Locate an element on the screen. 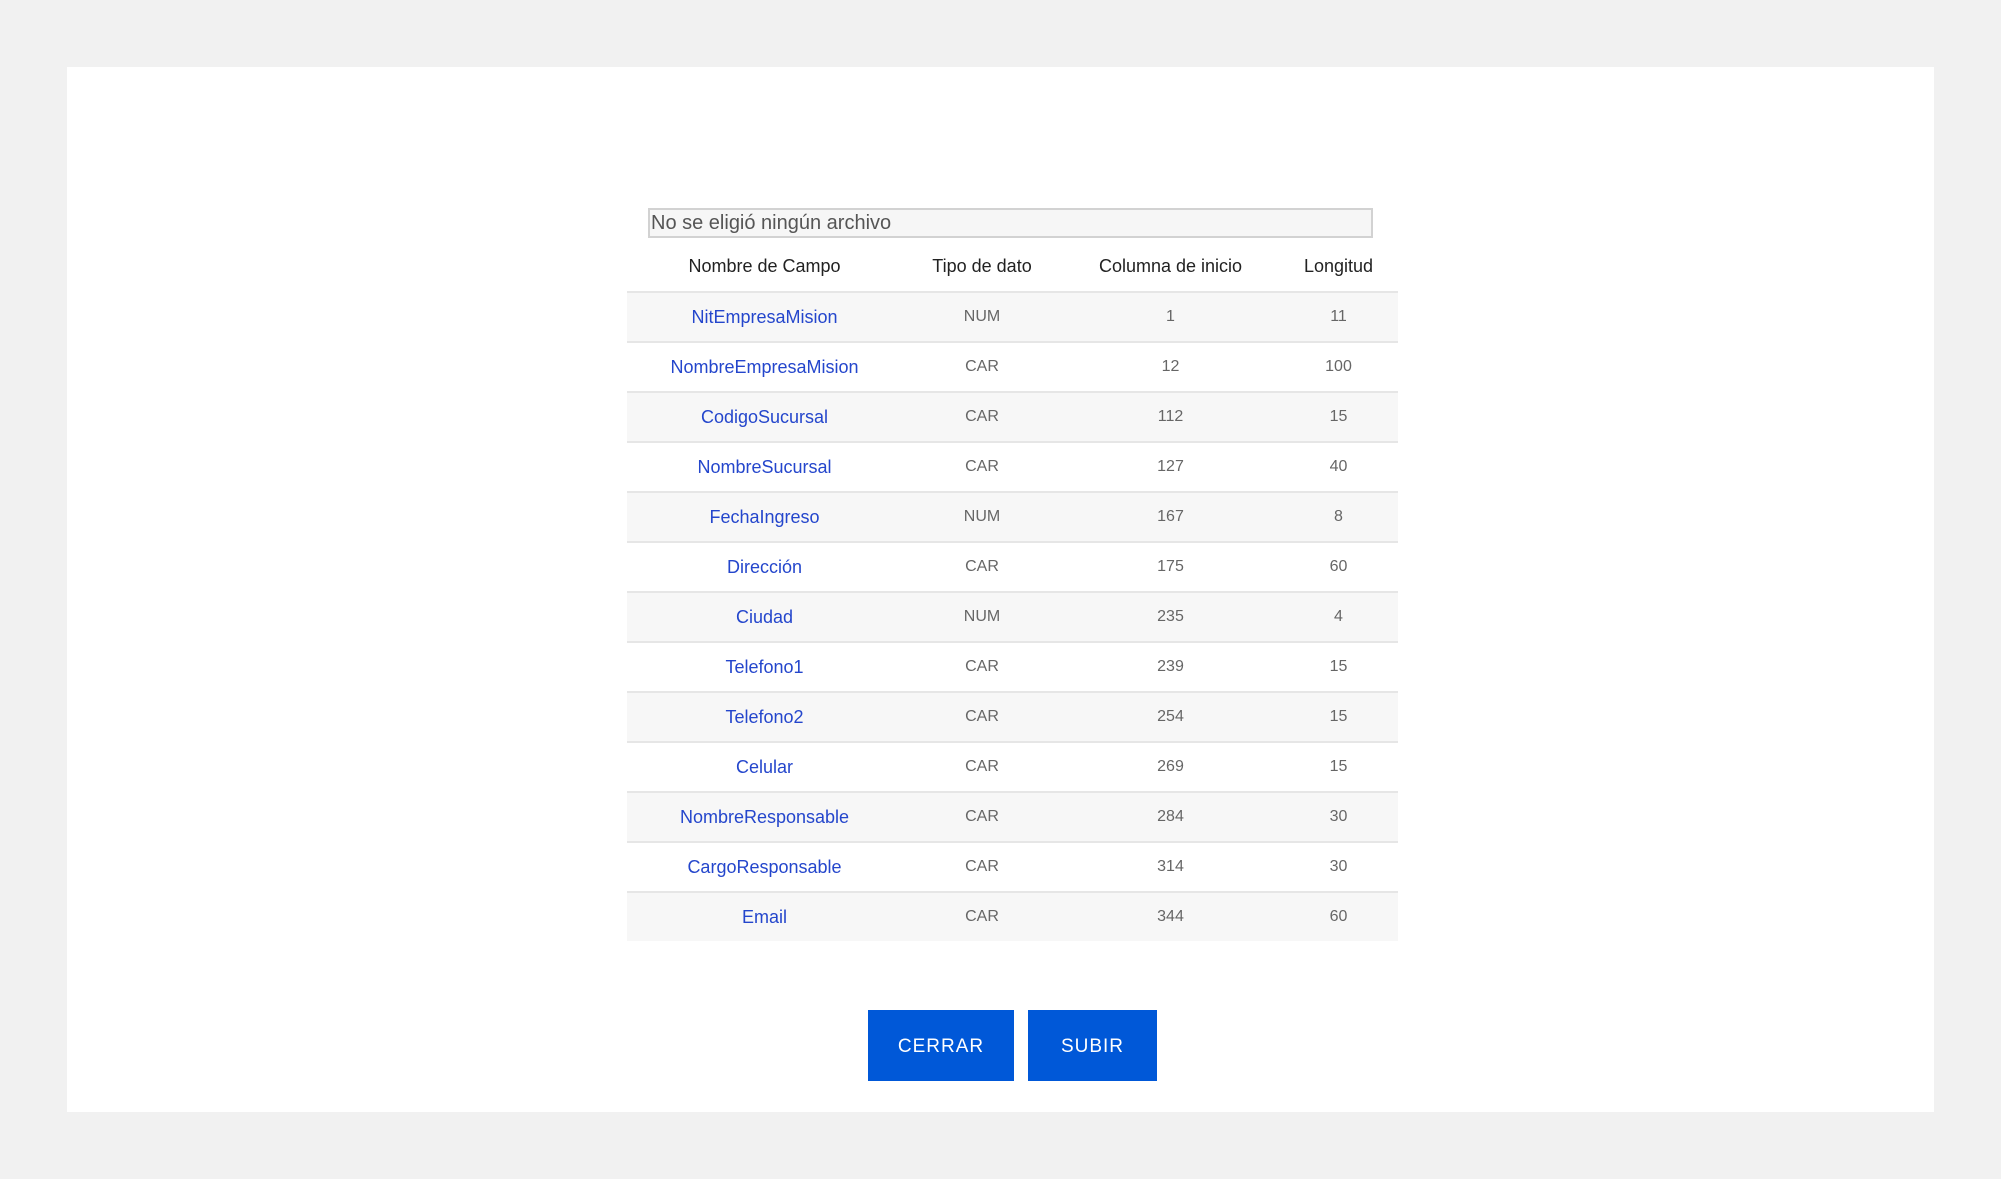 The width and height of the screenshot is (2001, 1179). file-input: No se eligió ningún archivo is located at coordinates (1010, 223).